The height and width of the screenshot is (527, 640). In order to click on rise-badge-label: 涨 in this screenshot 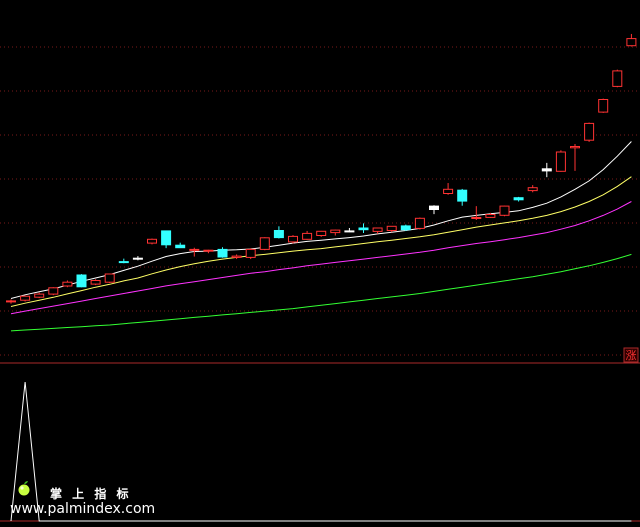, I will do `click(631, 355)`.